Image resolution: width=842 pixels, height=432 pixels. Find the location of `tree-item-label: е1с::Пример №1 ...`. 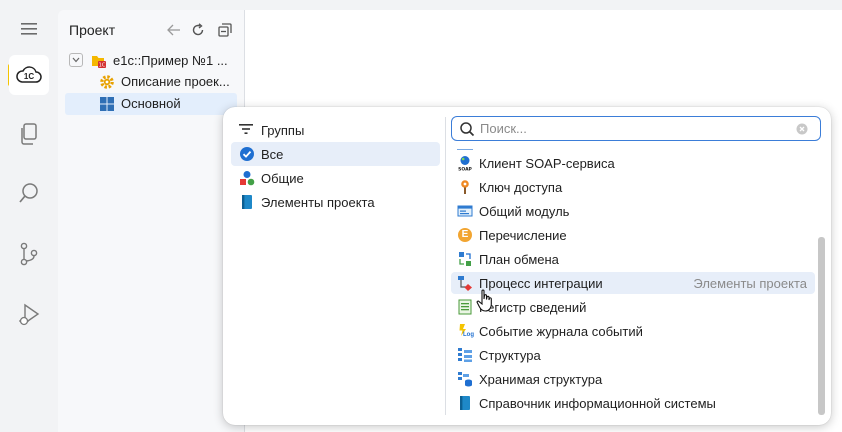

tree-item-label: е1с::Пример №1 ... is located at coordinates (170, 60).